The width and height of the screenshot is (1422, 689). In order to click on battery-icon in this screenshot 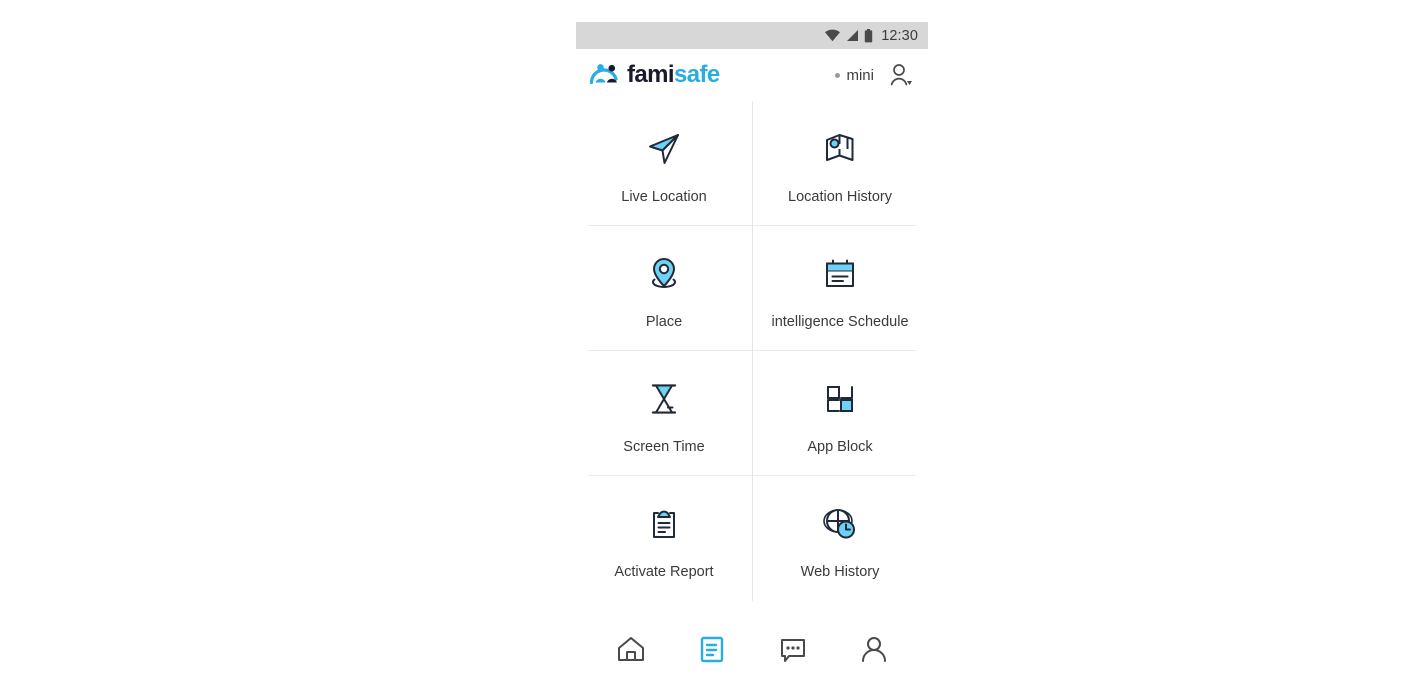, I will do `click(868, 35)`.